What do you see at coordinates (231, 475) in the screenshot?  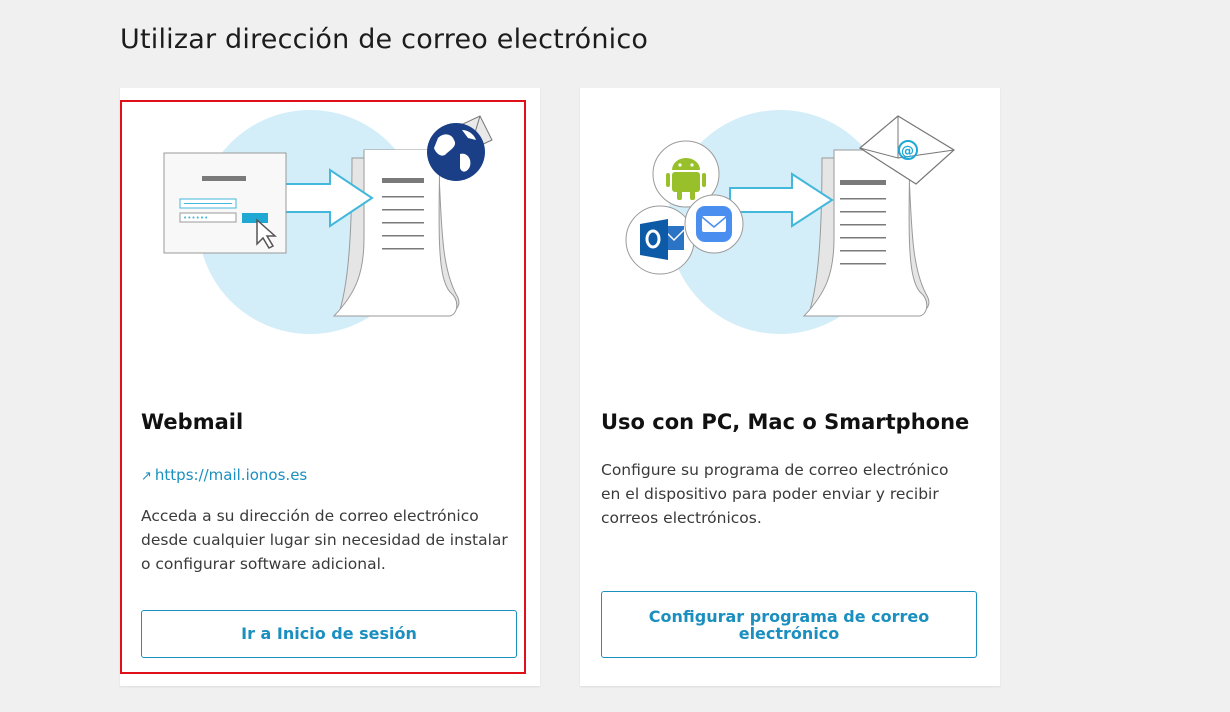 I see `webmail-link-text: https://mail.ionos.es` at bounding box center [231, 475].